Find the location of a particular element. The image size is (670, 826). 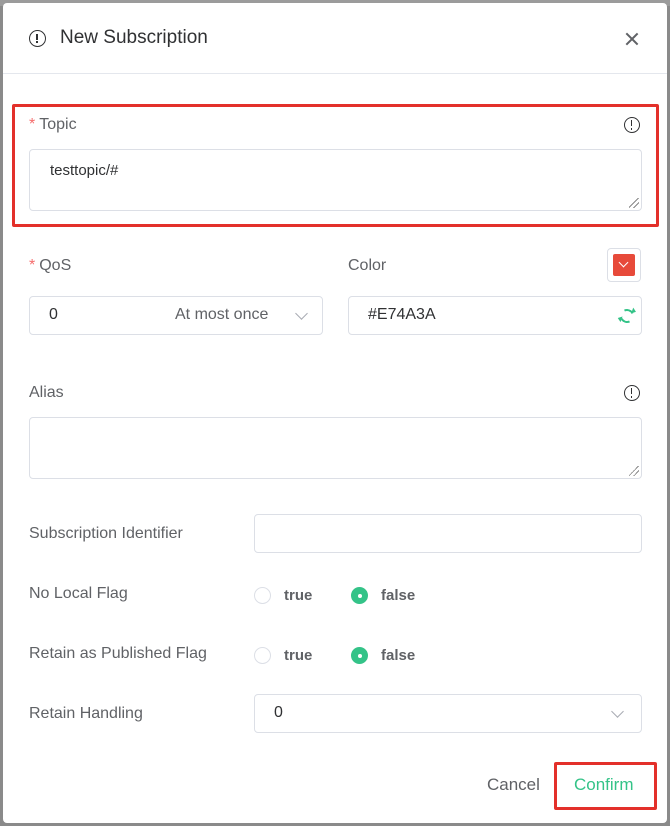

topic-info-icon is located at coordinates (632, 125).